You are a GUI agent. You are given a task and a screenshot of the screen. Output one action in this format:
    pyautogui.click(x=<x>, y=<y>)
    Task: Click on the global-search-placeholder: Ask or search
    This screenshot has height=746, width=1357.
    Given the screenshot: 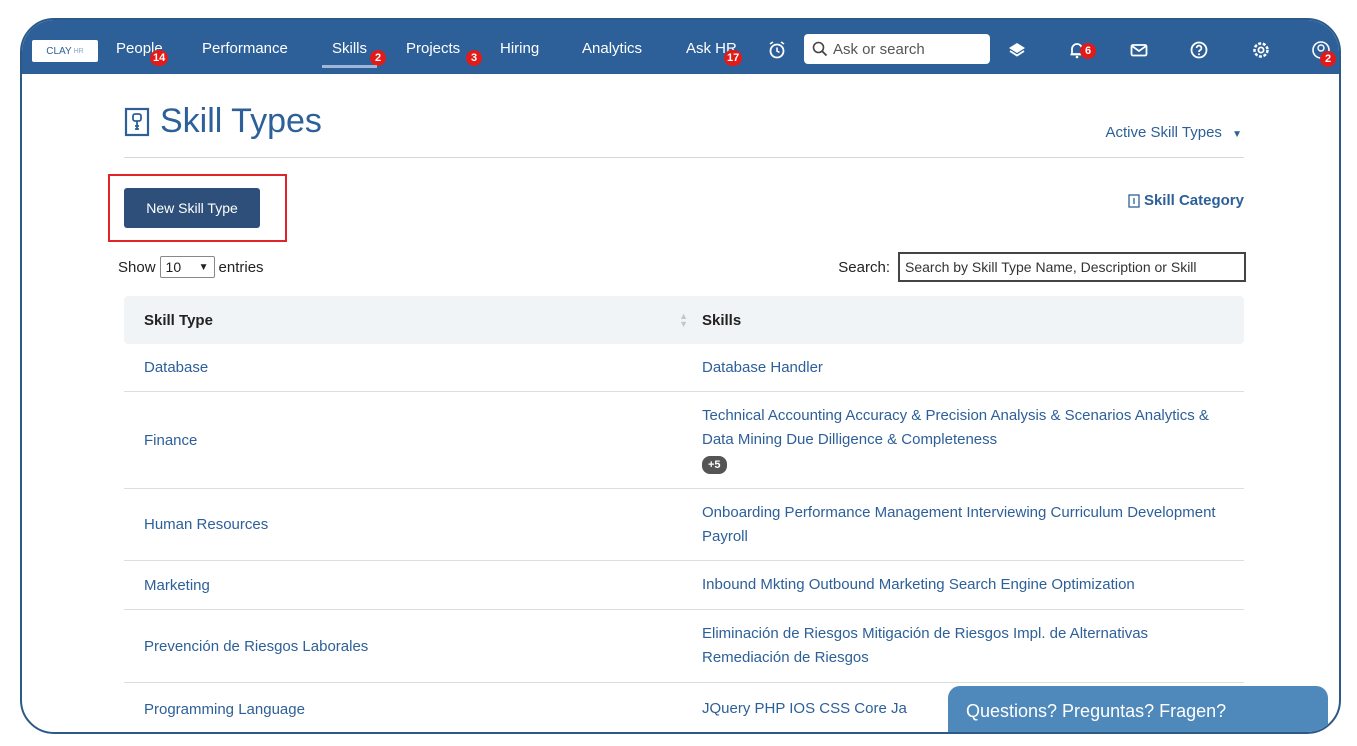 What is the action you would take?
    pyautogui.click(x=879, y=49)
    